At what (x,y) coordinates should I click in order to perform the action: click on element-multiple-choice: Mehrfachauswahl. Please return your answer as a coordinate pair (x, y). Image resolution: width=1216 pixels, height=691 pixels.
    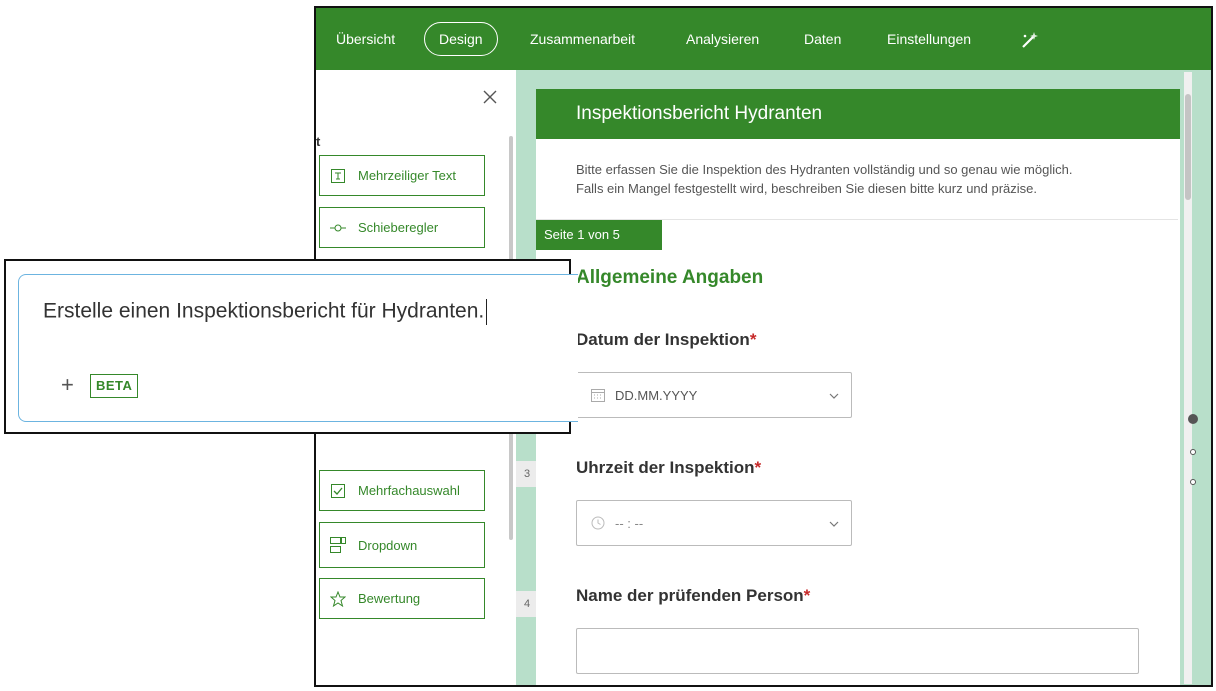
    Looking at the image, I should click on (402, 490).